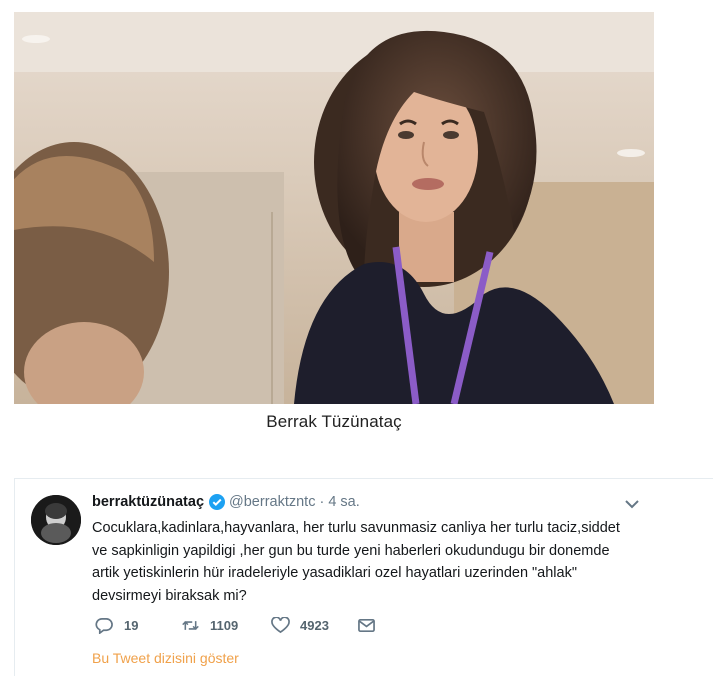 This screenshot has width=713, height=676. Describe the element at coordinates (632, 503) in the screenshot. I see `chevron-down-icon` at that location.